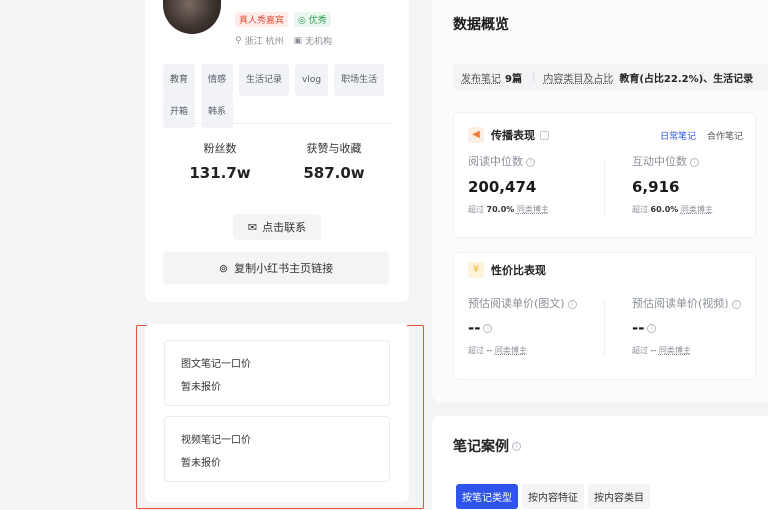 The image size is (768, 510). Describe the element at coordinates (277, 413) in the screenshot. I see `pricing-card: 图文笔记一口价 暂未报价 视频笔记一口价 暂未报价` at that location.